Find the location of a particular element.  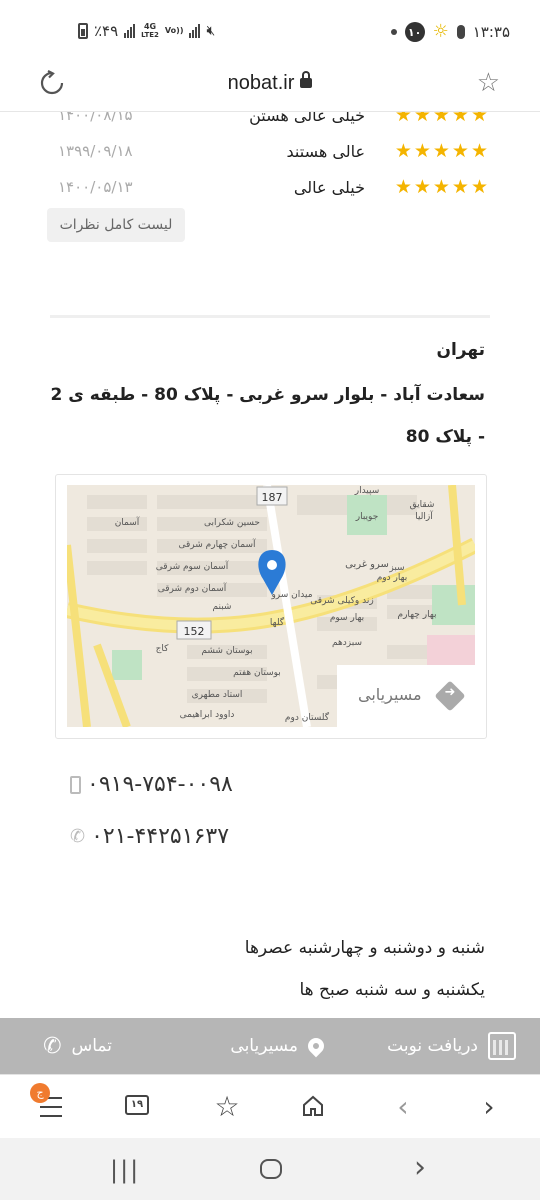

mute-icon: 🔇︎ is located at coordinates (211, 31).